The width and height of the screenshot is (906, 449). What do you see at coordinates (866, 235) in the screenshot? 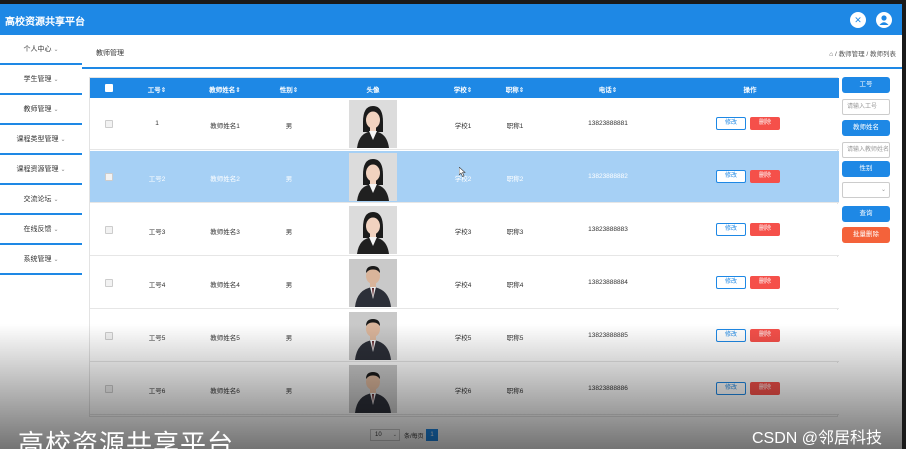
I see `batch-delete-button: 批量删除` at bounding box center [866, 235].